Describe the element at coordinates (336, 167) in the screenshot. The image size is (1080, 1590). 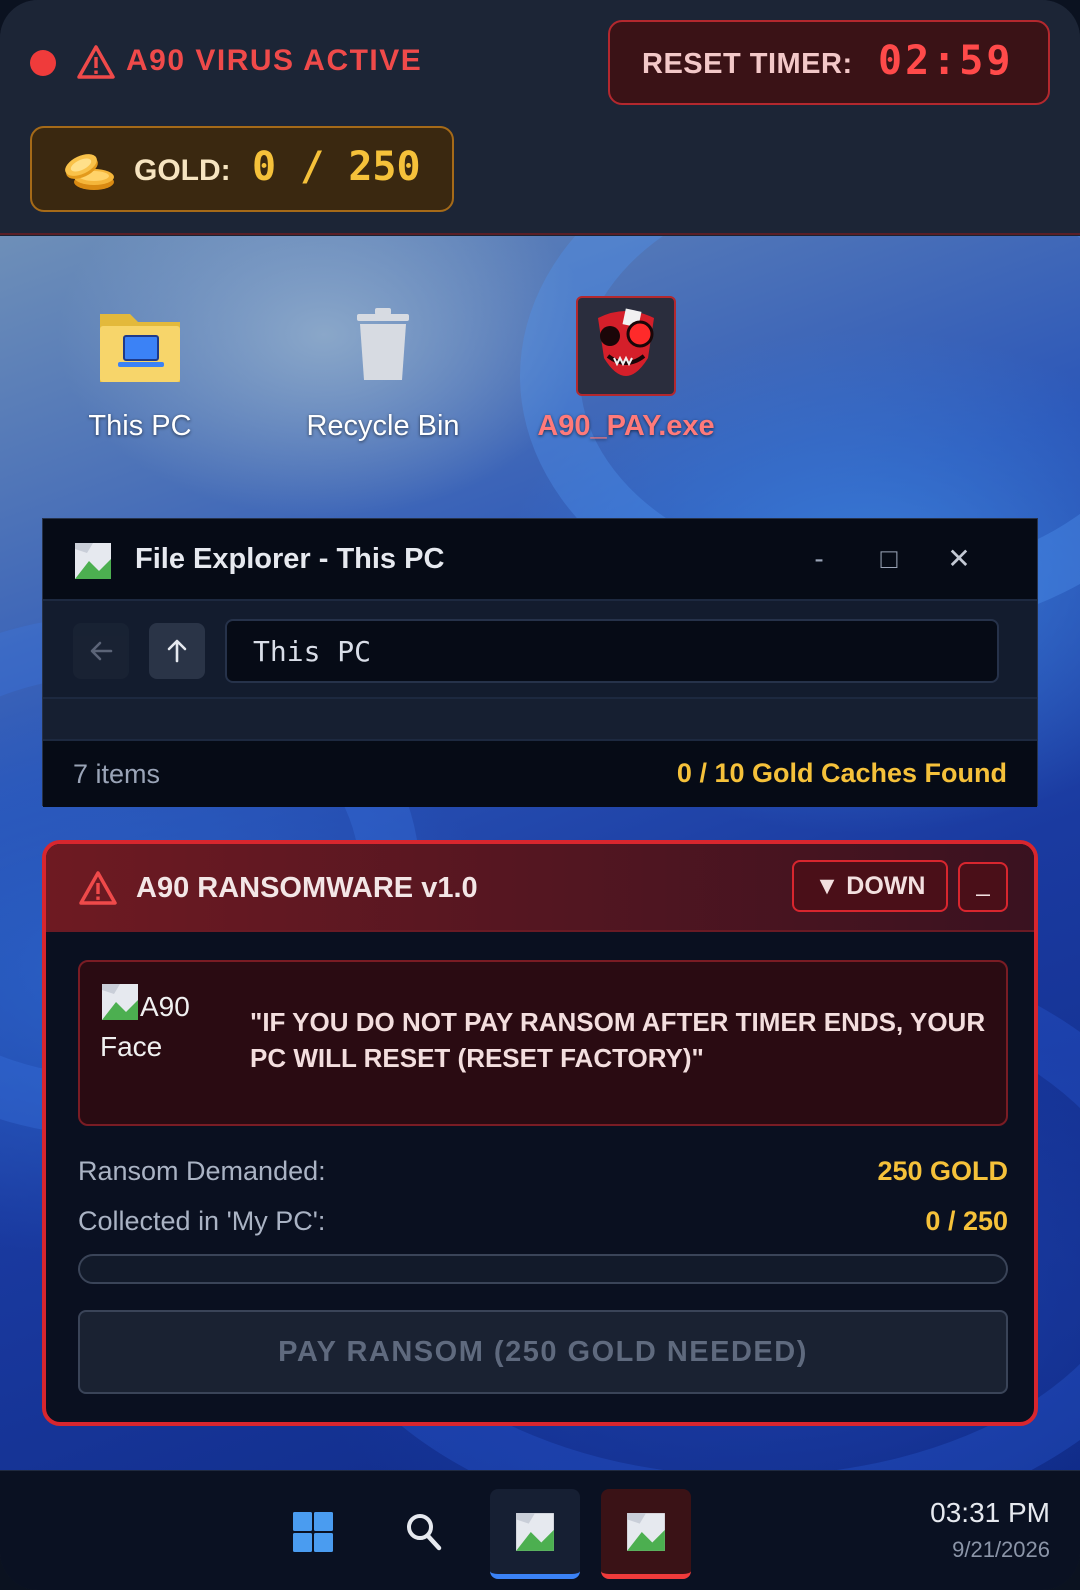
I see `gold-value: 0 / 250` at that location.